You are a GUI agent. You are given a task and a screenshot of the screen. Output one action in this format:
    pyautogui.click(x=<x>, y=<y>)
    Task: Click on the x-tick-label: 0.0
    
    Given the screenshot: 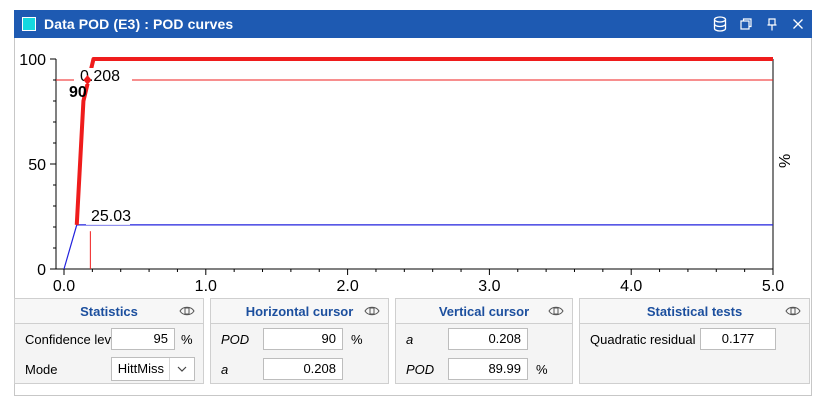 What is the action you would take?
    pyautogui.click(x=64, y=286)
    